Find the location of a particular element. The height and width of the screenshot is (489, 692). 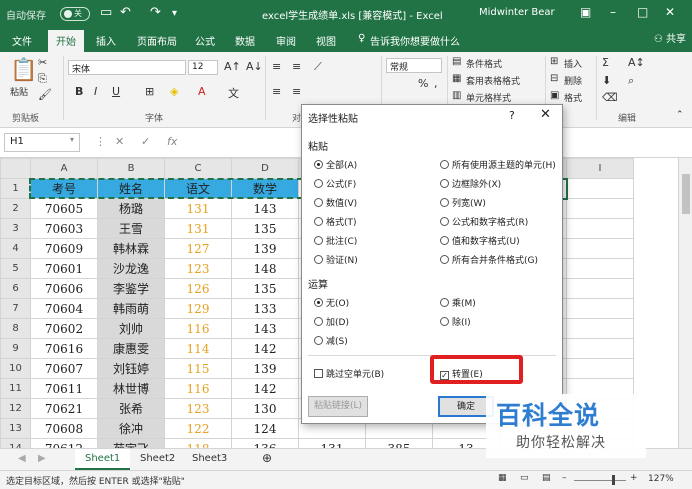

comma-button: , is located at coordinates (436, 83).